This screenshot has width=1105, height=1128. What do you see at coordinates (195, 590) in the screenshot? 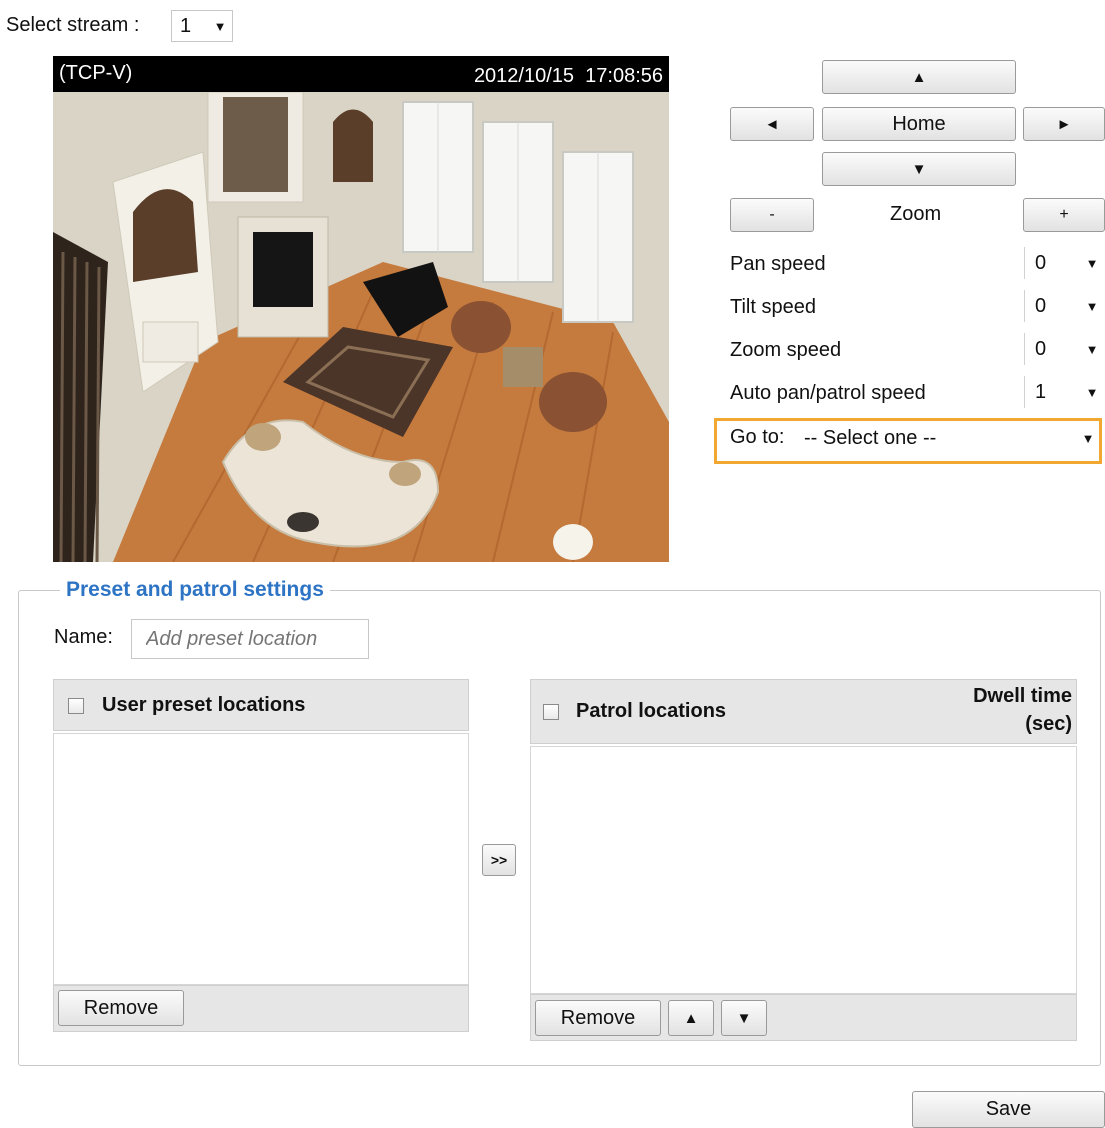
I see `preset-legend: Preset and patrol settings` at bounding box center [195, 590].